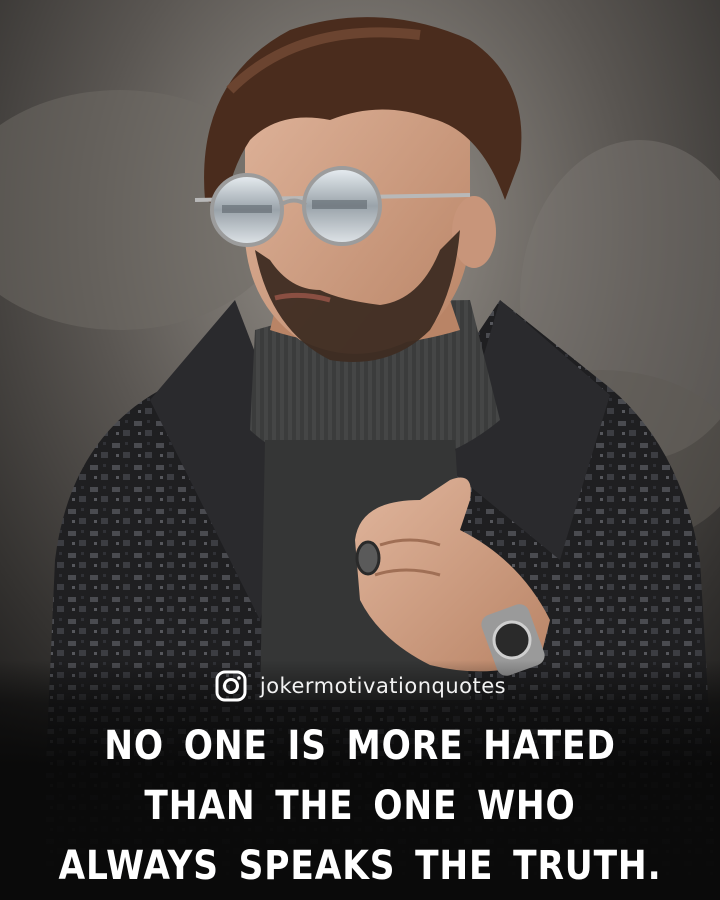 This screenshot has height=900, width=720. Describe the element at coordinates (383, 686) in the screenshot. I see `instagram-handle: jokermotivationquotes` at that location.